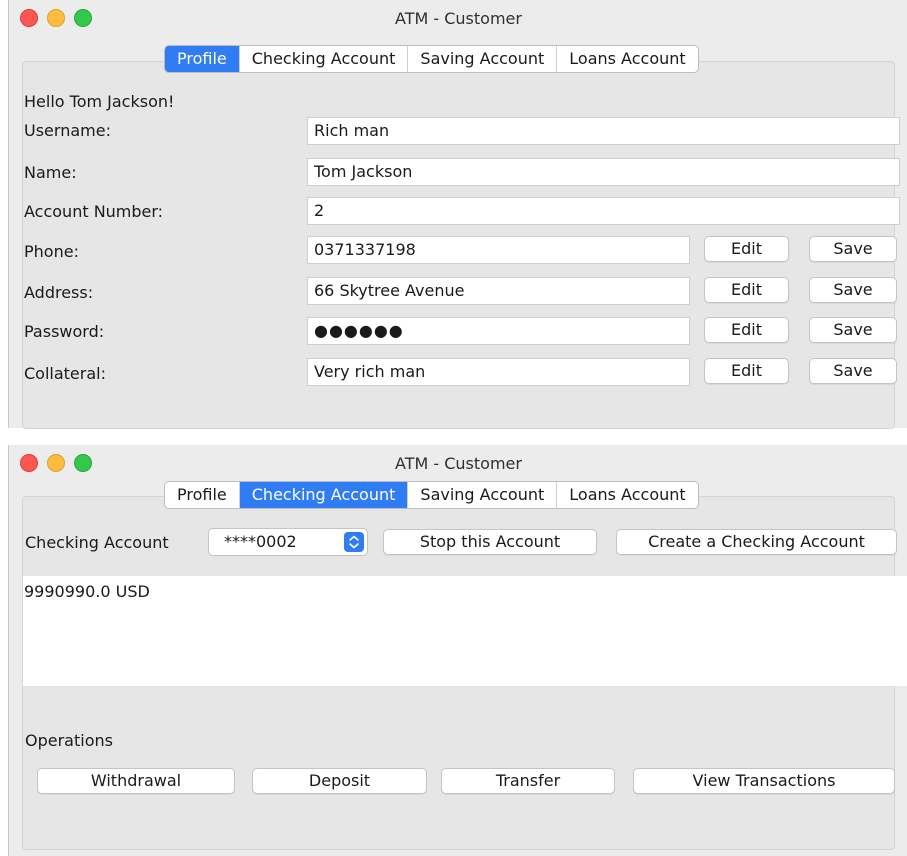  Describe the element at coordinates (853, 330) in the screenshot. I see `save-password-button: Save` at that location.